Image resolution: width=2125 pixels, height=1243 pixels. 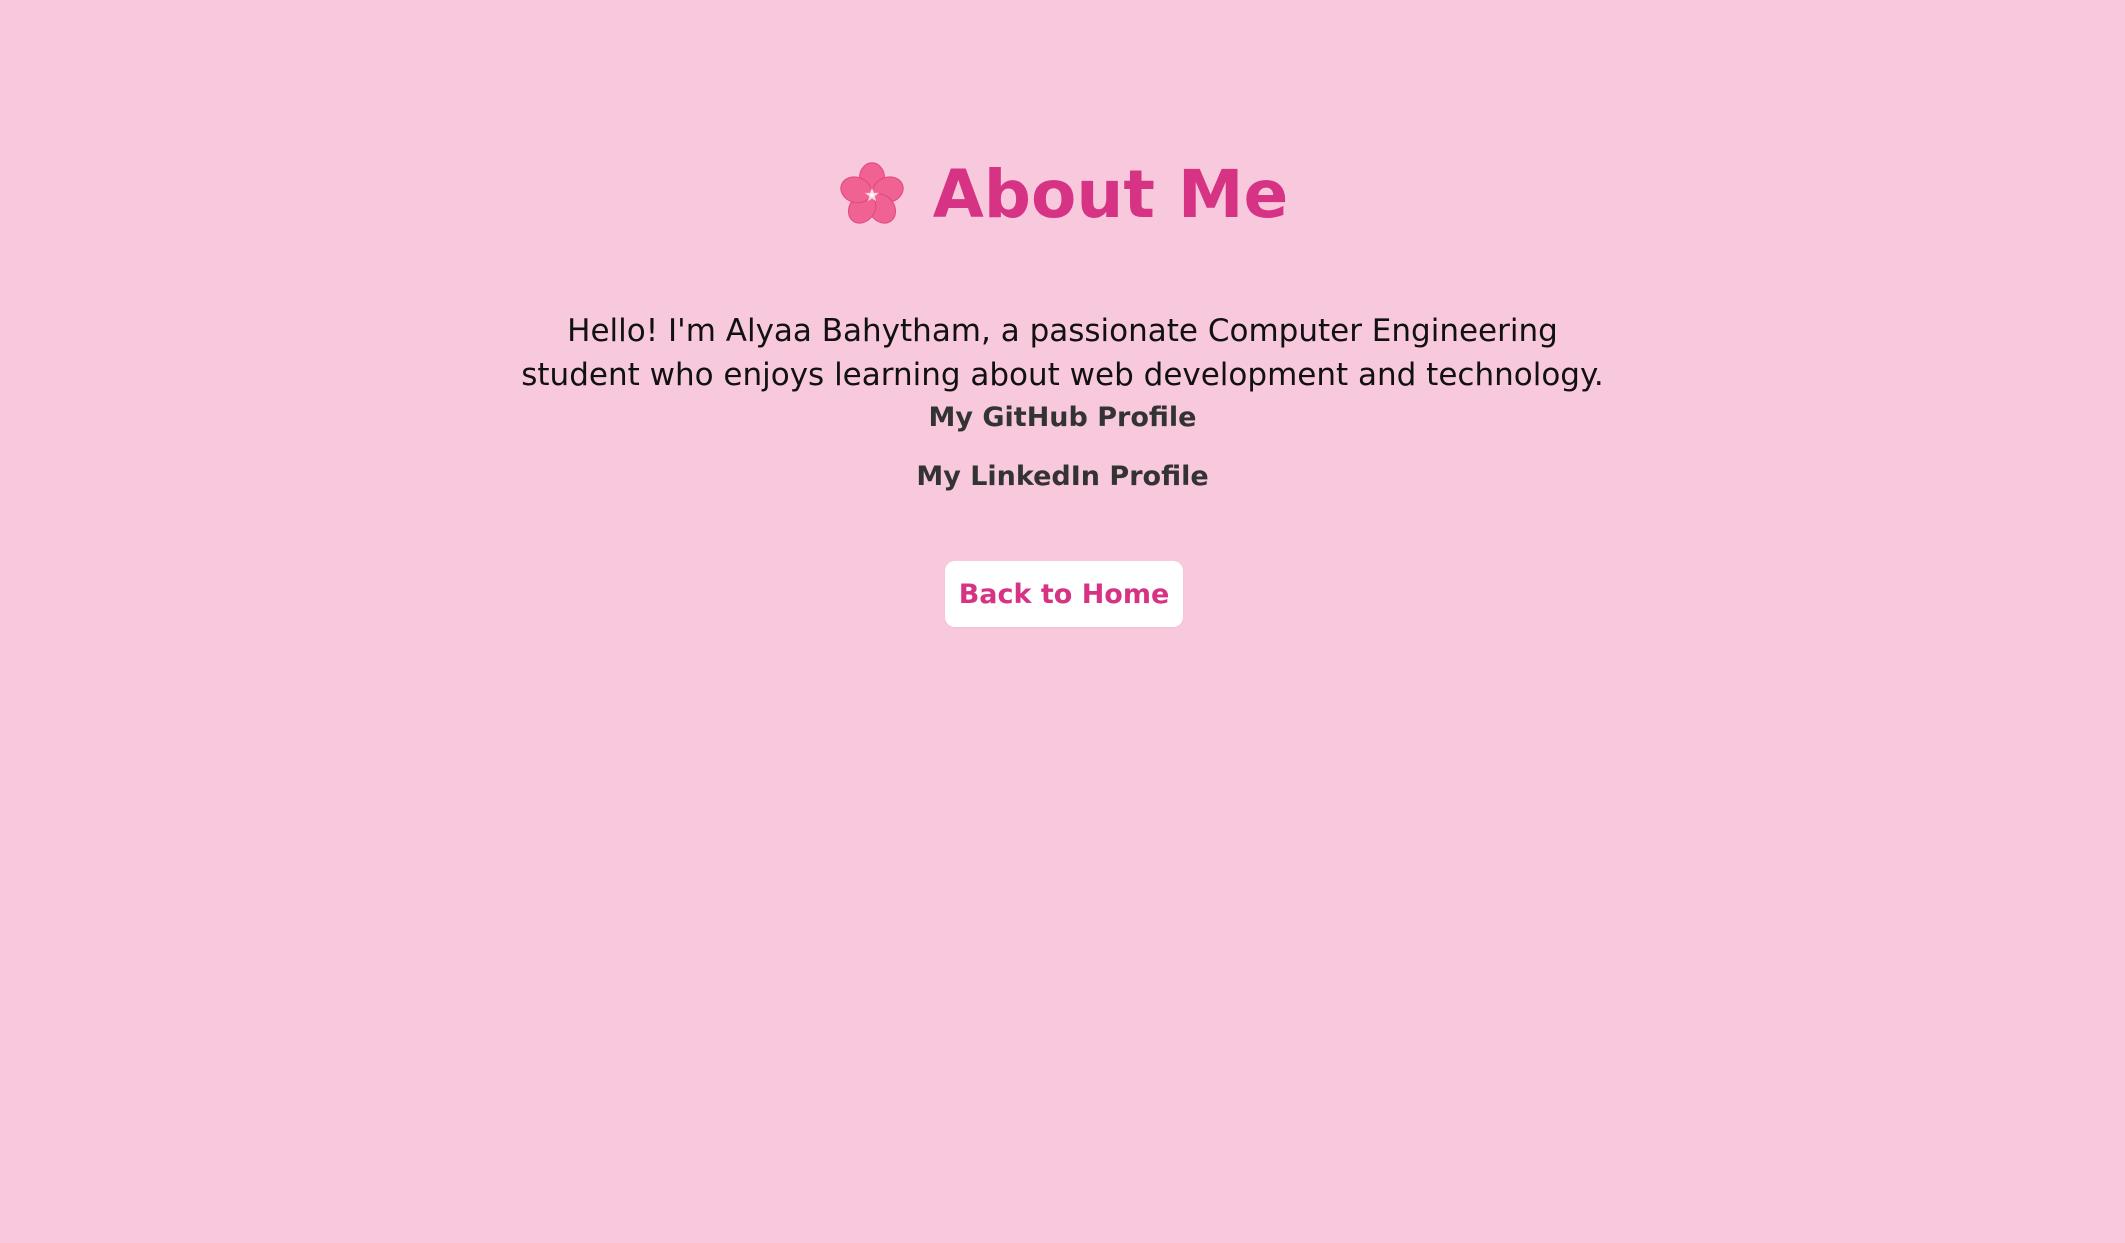 I want to click on back-to-home-button: Back to Home, so click(x=1064, y=594).